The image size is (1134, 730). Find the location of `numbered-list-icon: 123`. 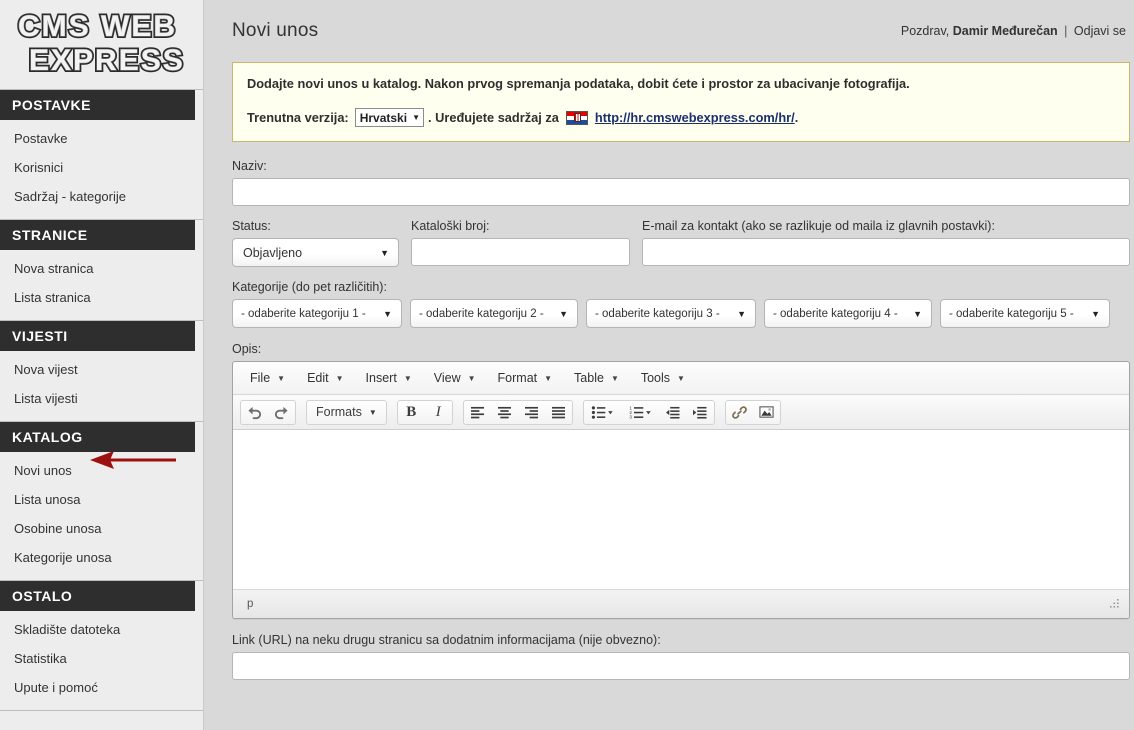

numbered-list-icon: 123 is located at coordinates (641, 412).